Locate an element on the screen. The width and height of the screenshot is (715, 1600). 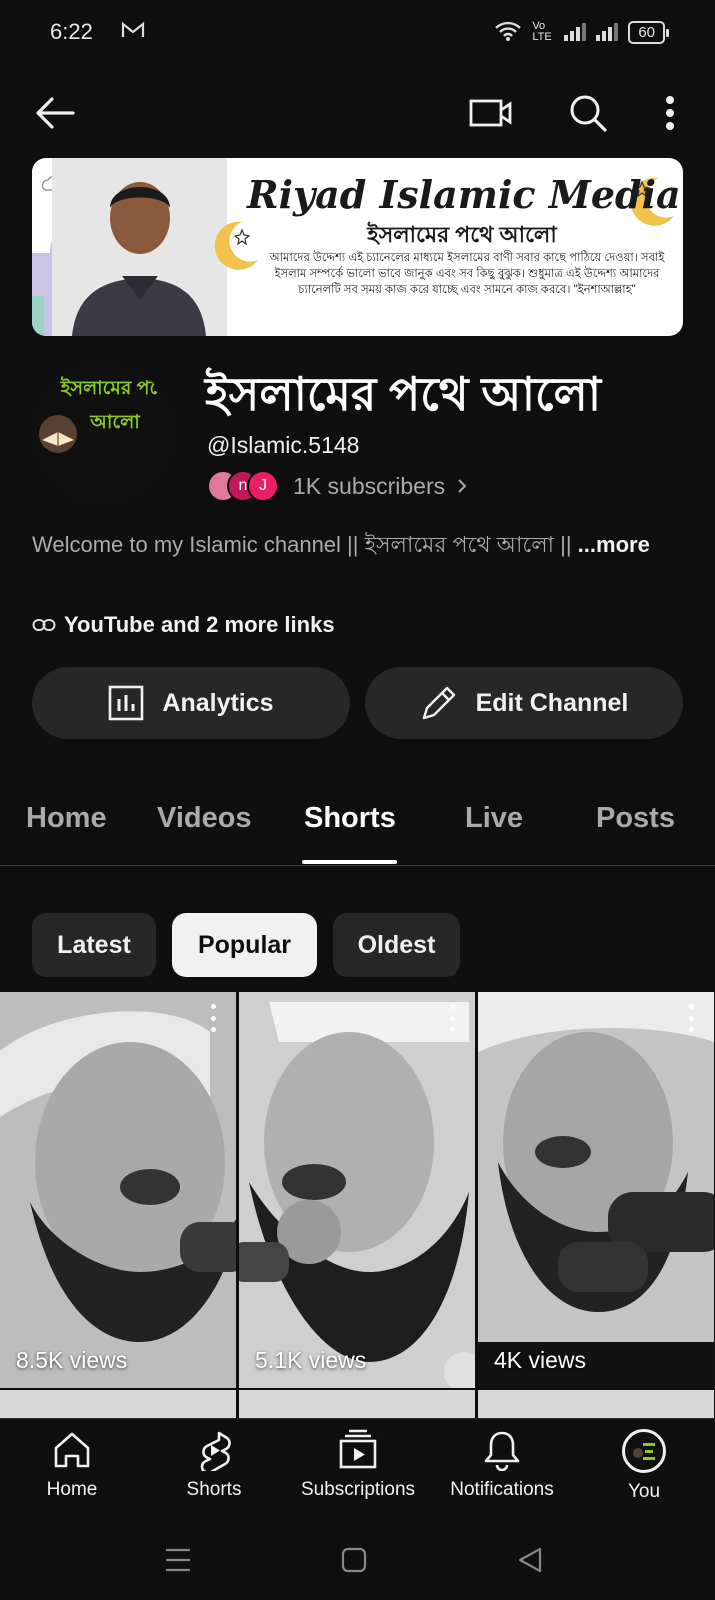
nav-shorts: Shorts is located at coordinates (214, 1465).